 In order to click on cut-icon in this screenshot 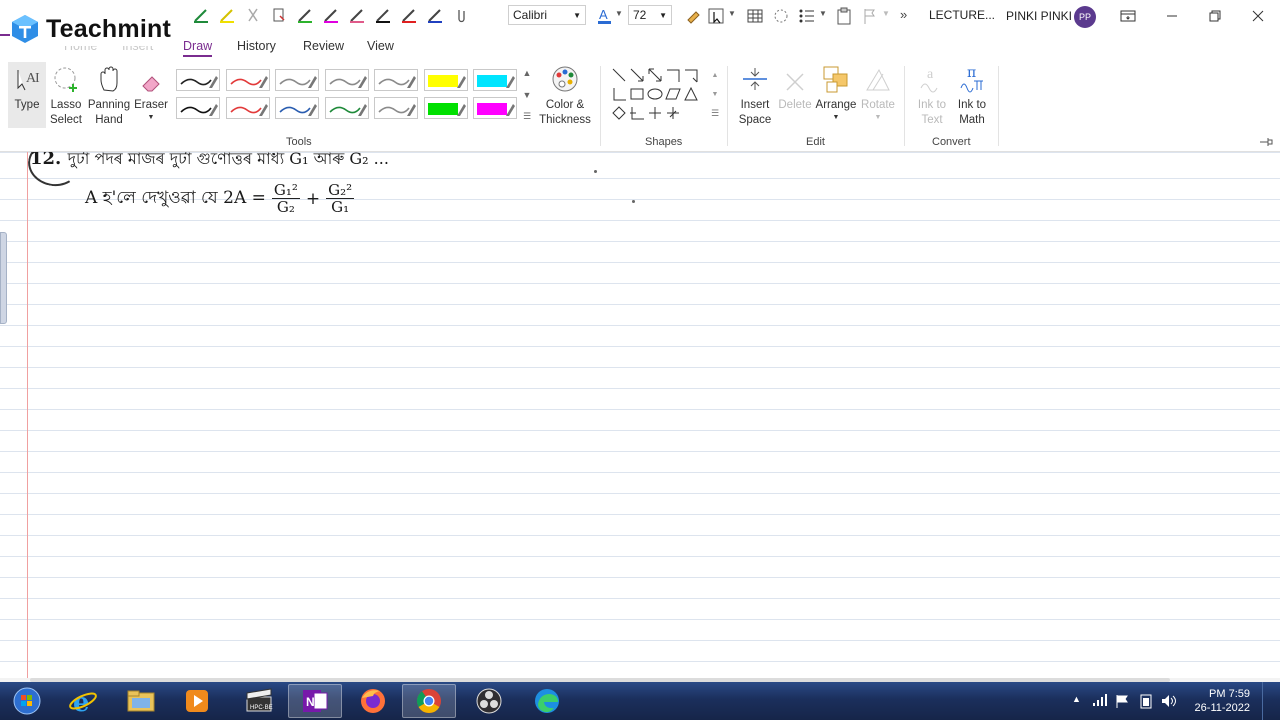, I will do `click(253, 15)`.